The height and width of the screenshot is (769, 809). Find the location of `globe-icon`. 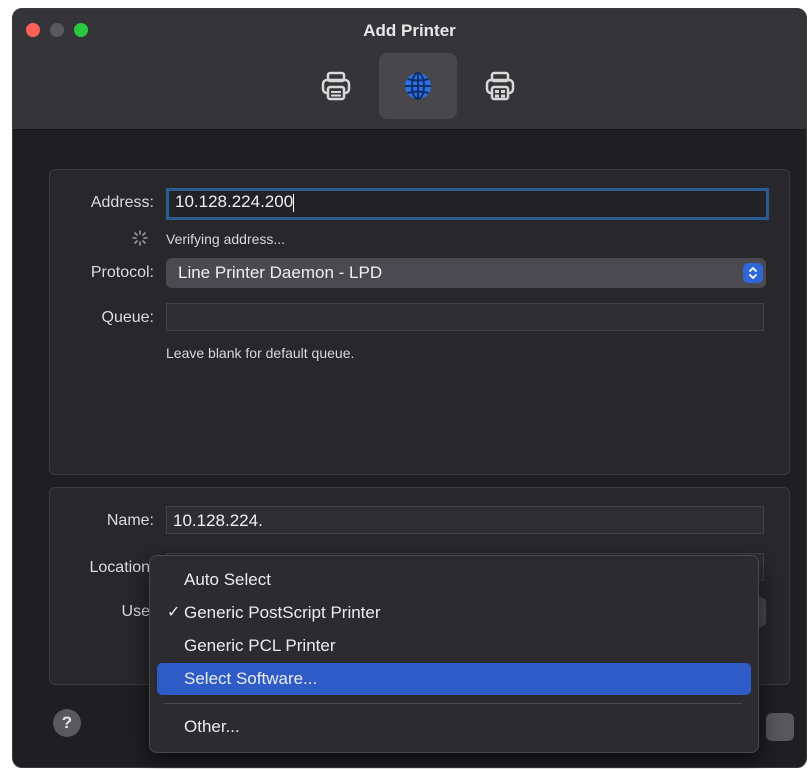

globe-icon is located at coordinates (418, 86).